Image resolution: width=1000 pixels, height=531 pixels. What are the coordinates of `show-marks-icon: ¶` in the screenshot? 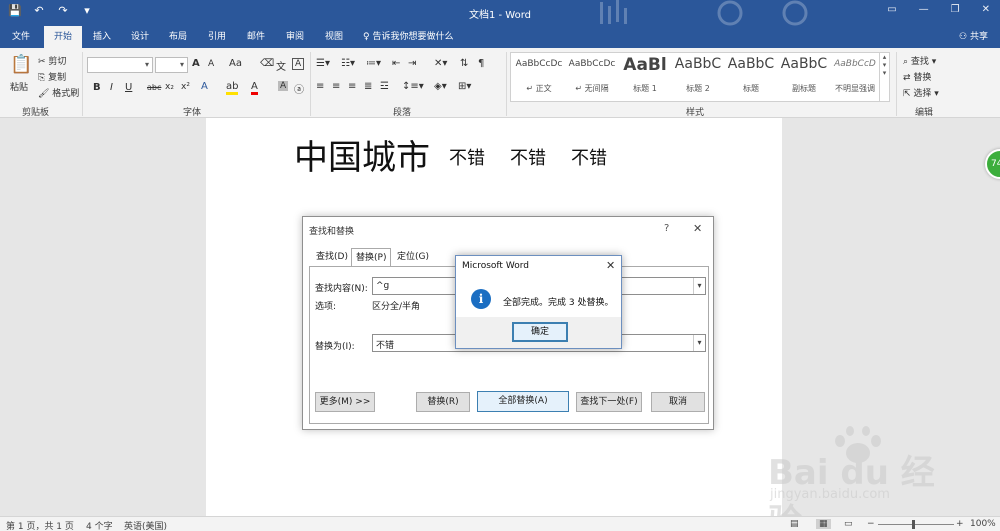 It's located at (481, 63).